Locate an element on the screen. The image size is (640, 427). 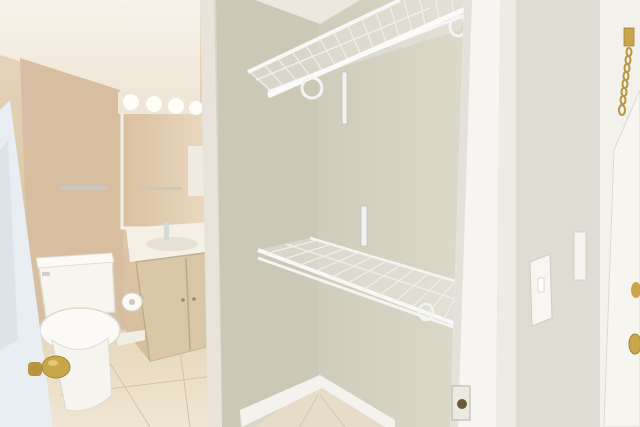
wall-outlet-plate is located at coordinates (580, 256).